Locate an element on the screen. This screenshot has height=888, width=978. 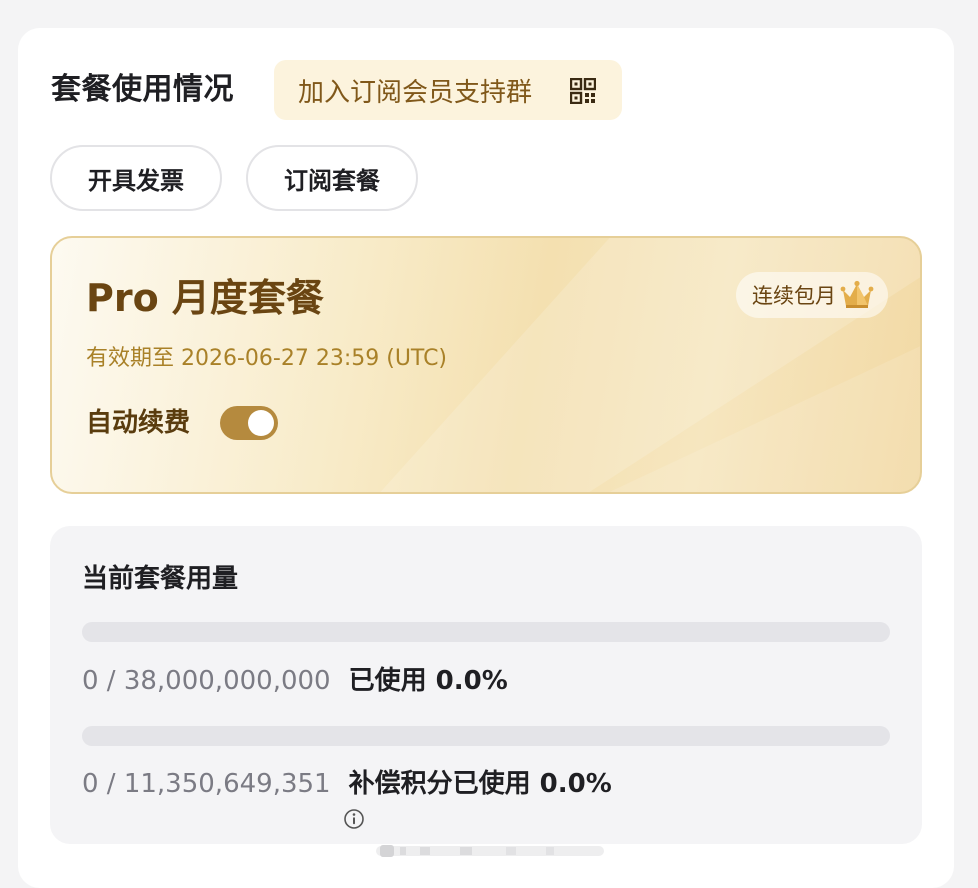
compensation-used-percent: 补偿积分已使用 0.0% is located at coordinates (480, 784).